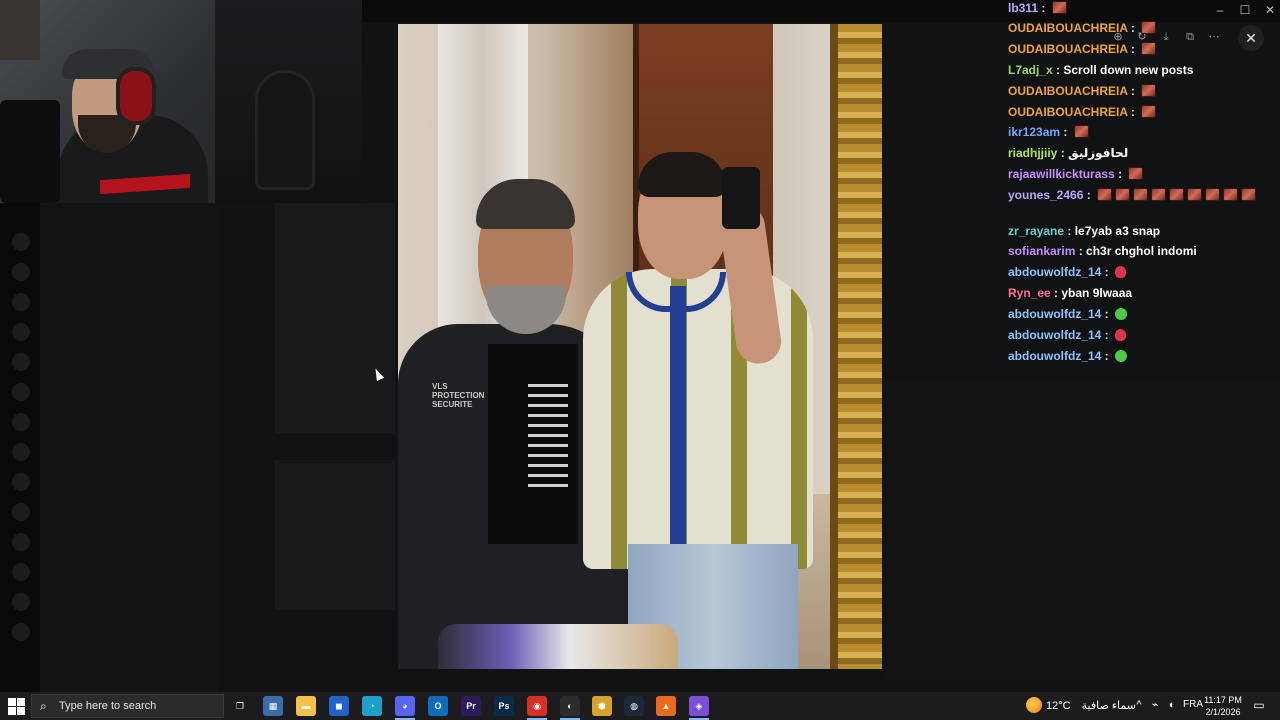 Image resolution: width=1280 pixels, height=720 pixels. I want to click on twitch-app-icon: ◈, so click(699, 706).